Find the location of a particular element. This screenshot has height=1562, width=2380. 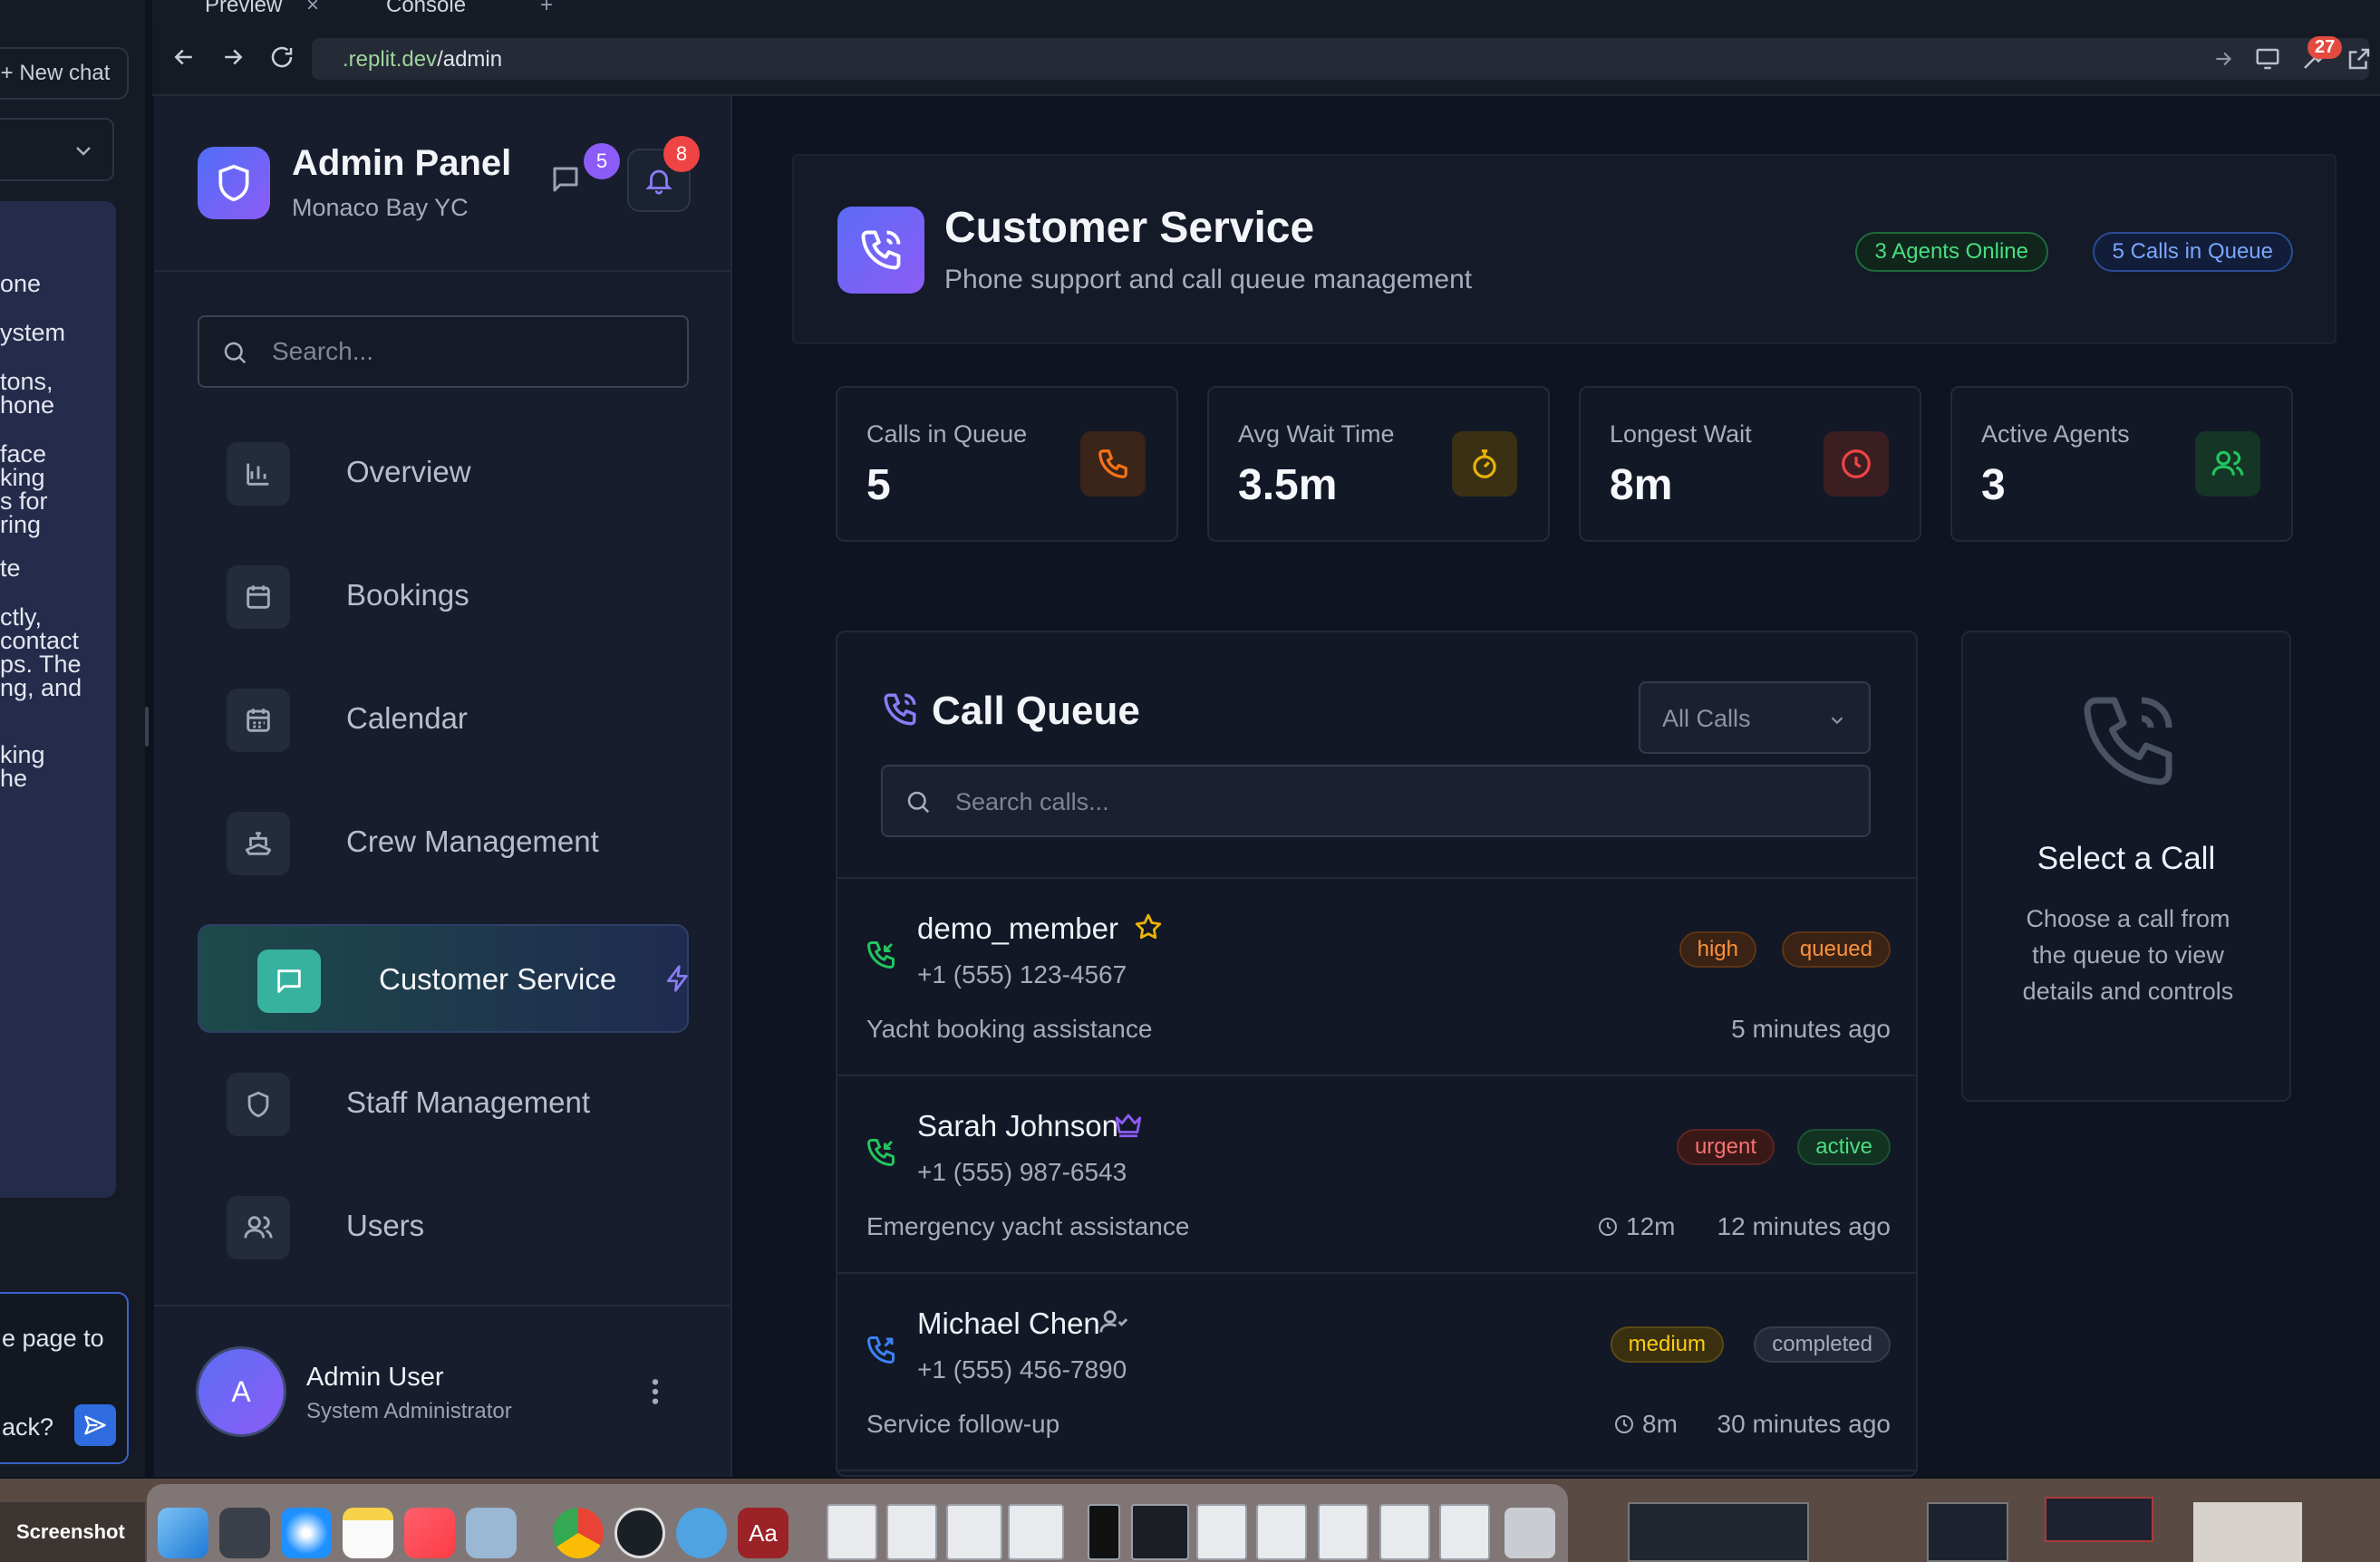

finder-icon is located at coordinates (183, 1533).